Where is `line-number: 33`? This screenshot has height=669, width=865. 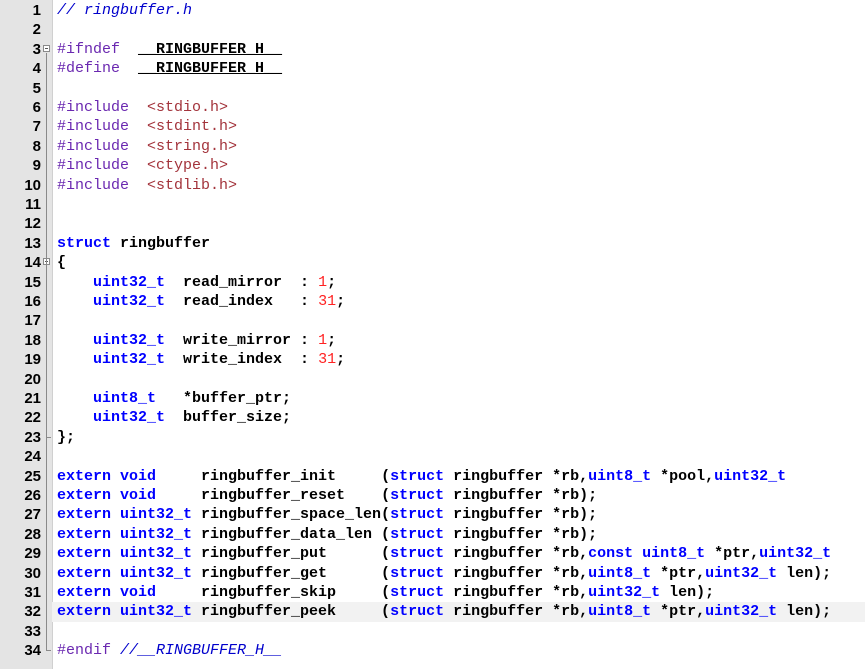
line-number: 33 is located at coordinates (32, 631).